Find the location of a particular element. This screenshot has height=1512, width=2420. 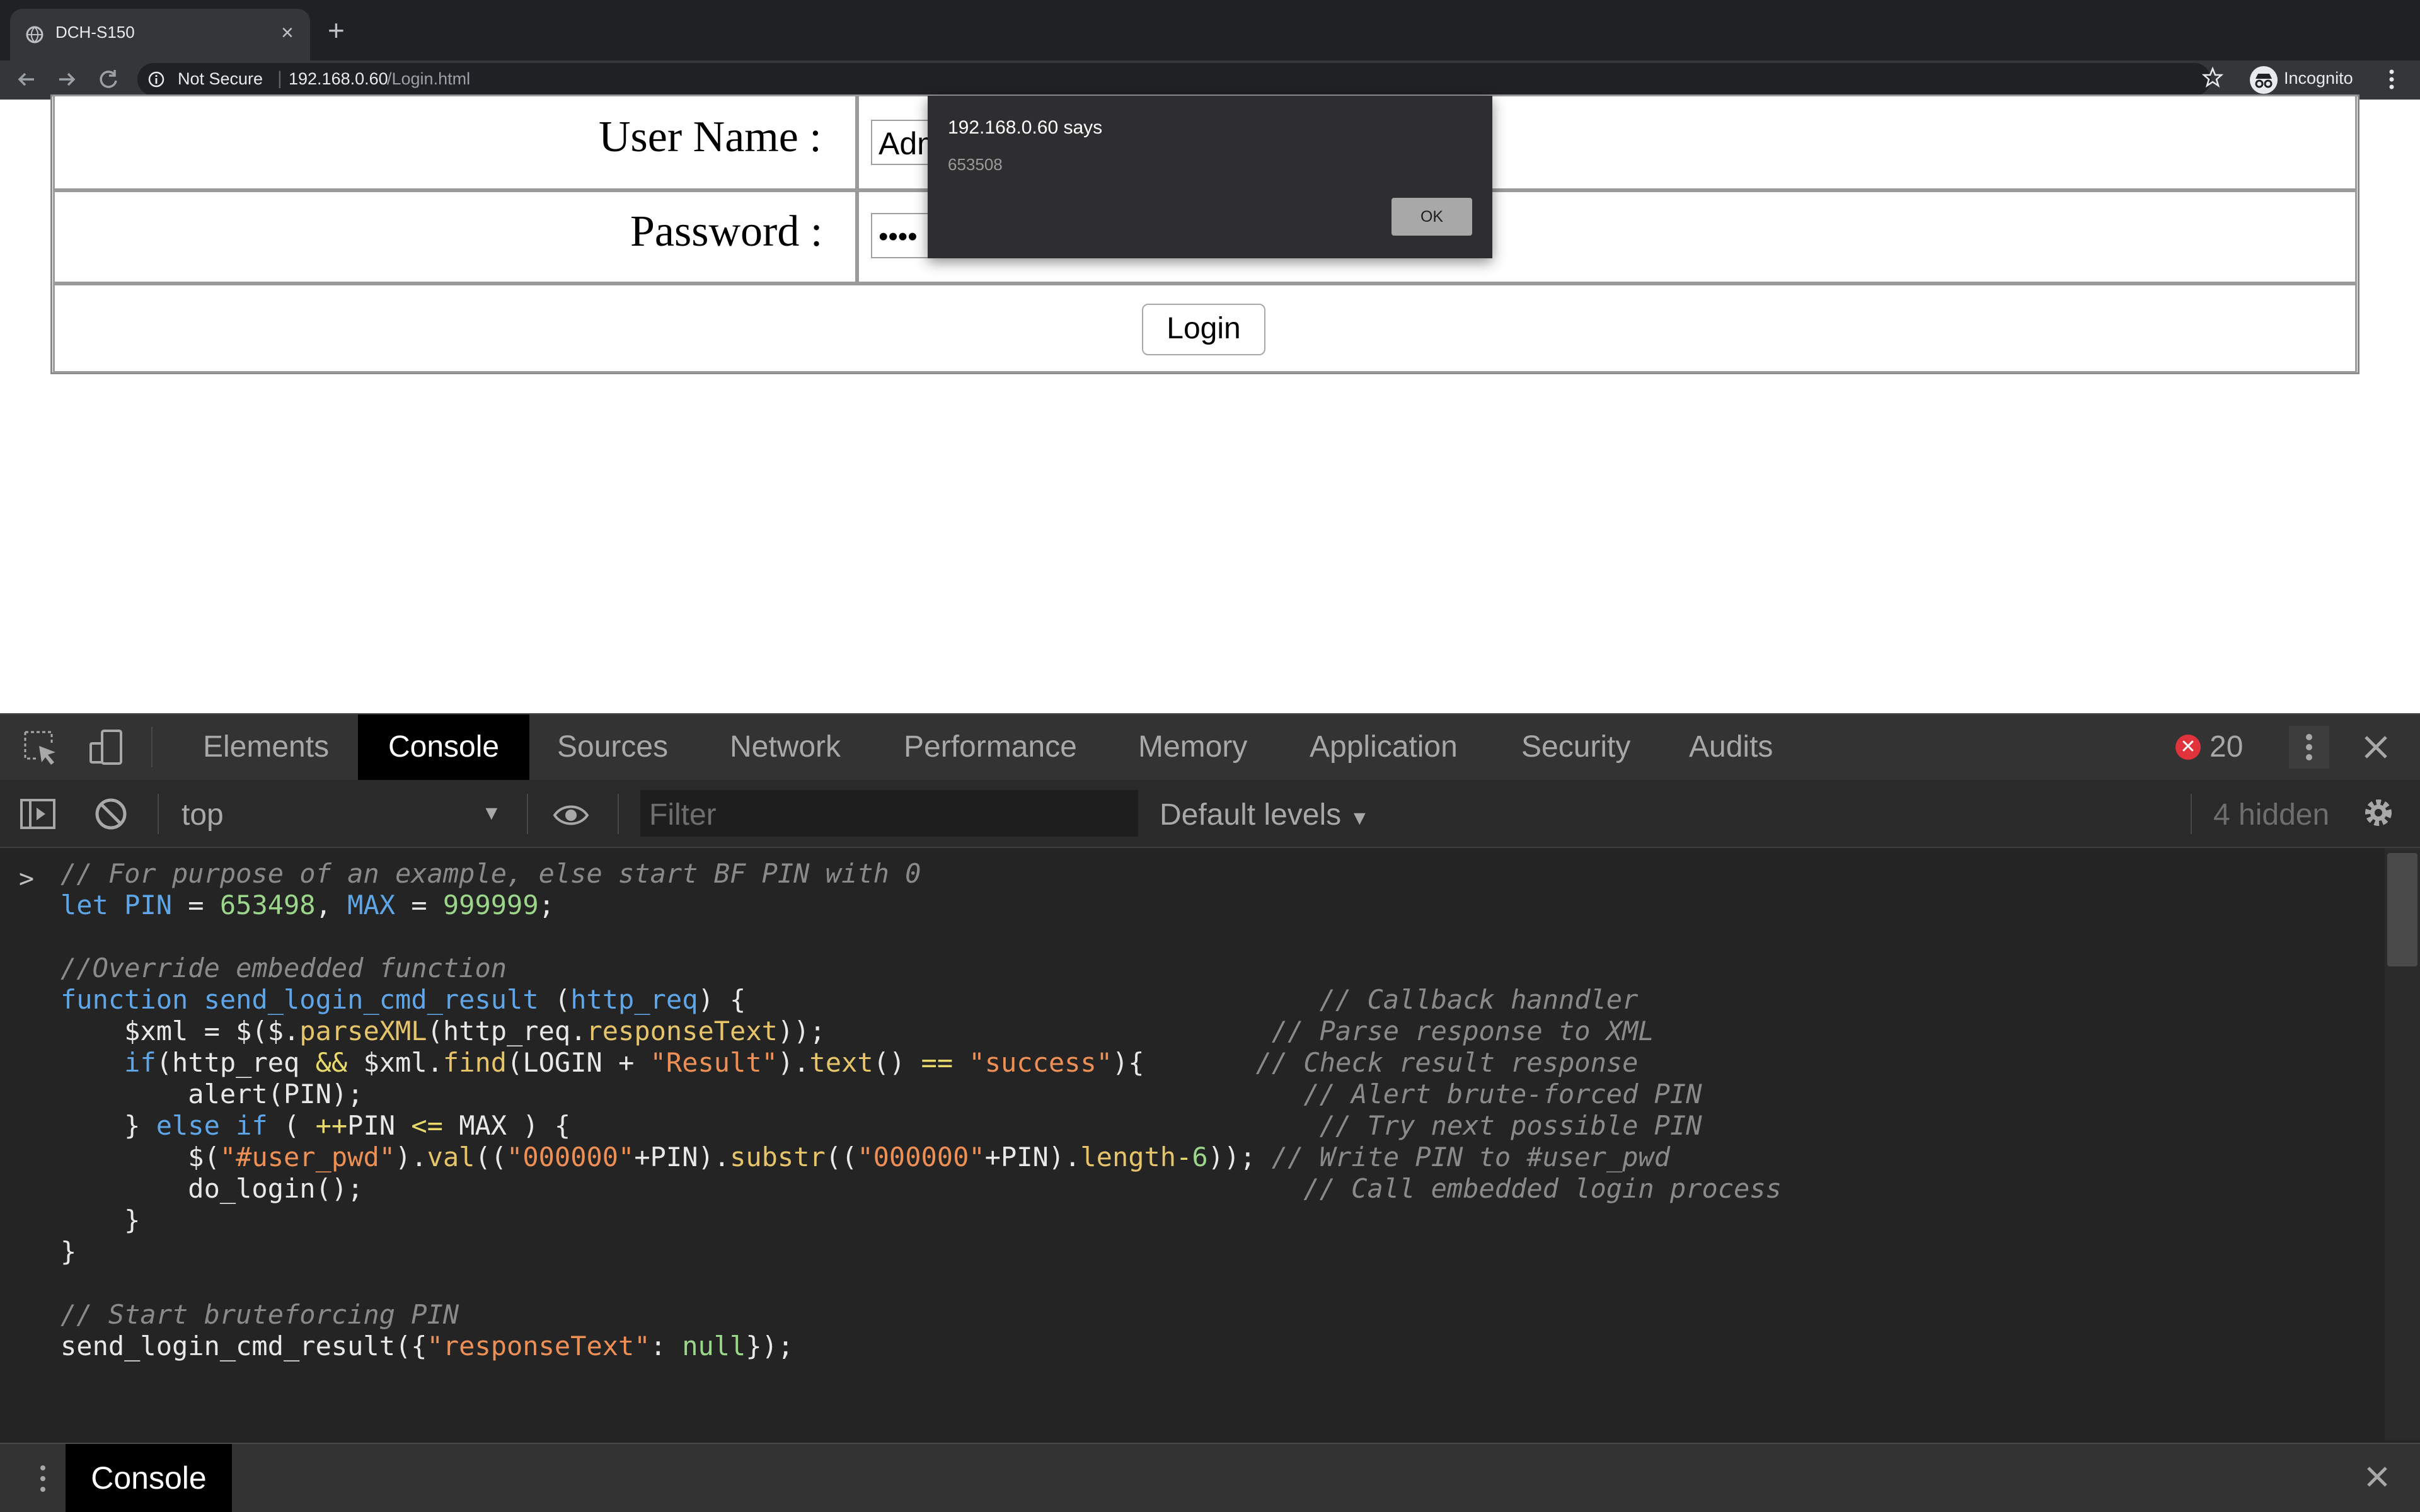

back-icon is located at coordinates (27, 79).